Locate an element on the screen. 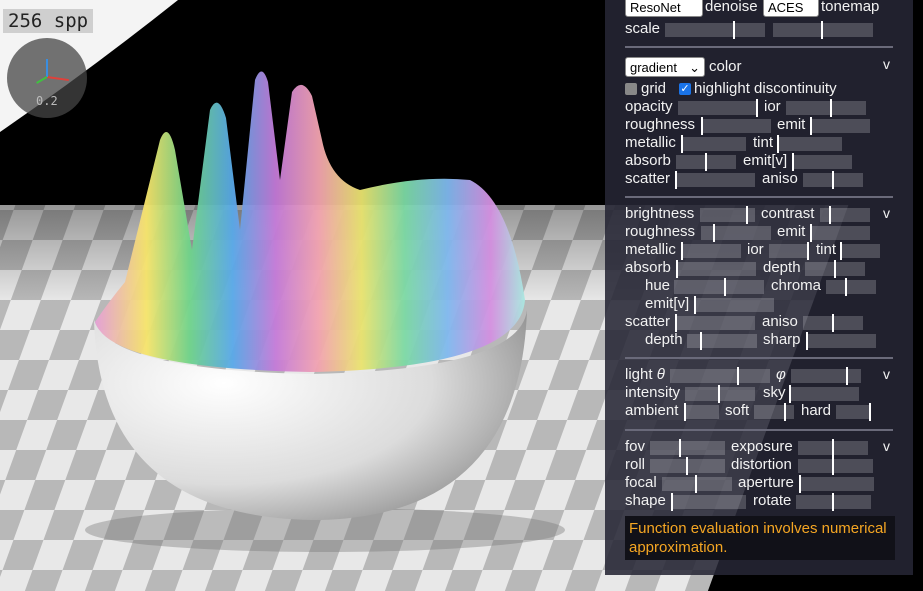 Image resolution: width=923 pixels, height=591 pixels. vol-emit-label: emit is located at coordinates (791, 231).